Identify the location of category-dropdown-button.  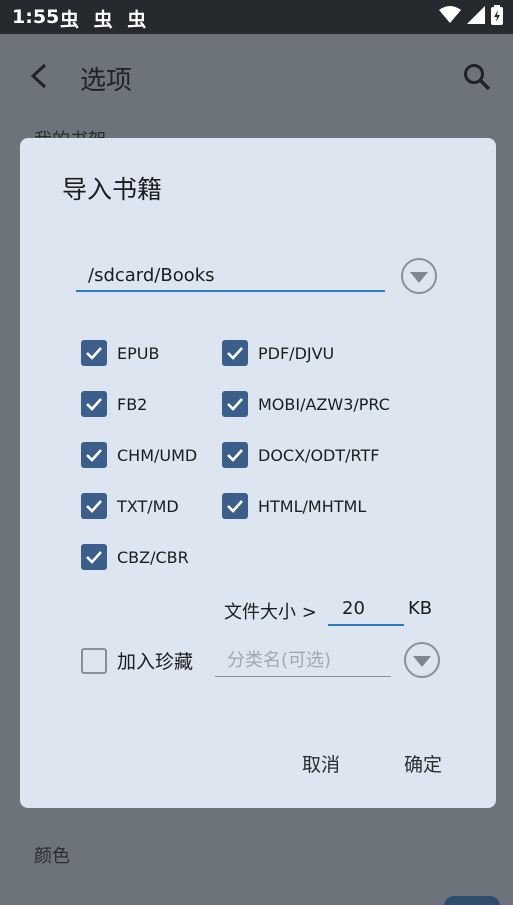
(422, 660).